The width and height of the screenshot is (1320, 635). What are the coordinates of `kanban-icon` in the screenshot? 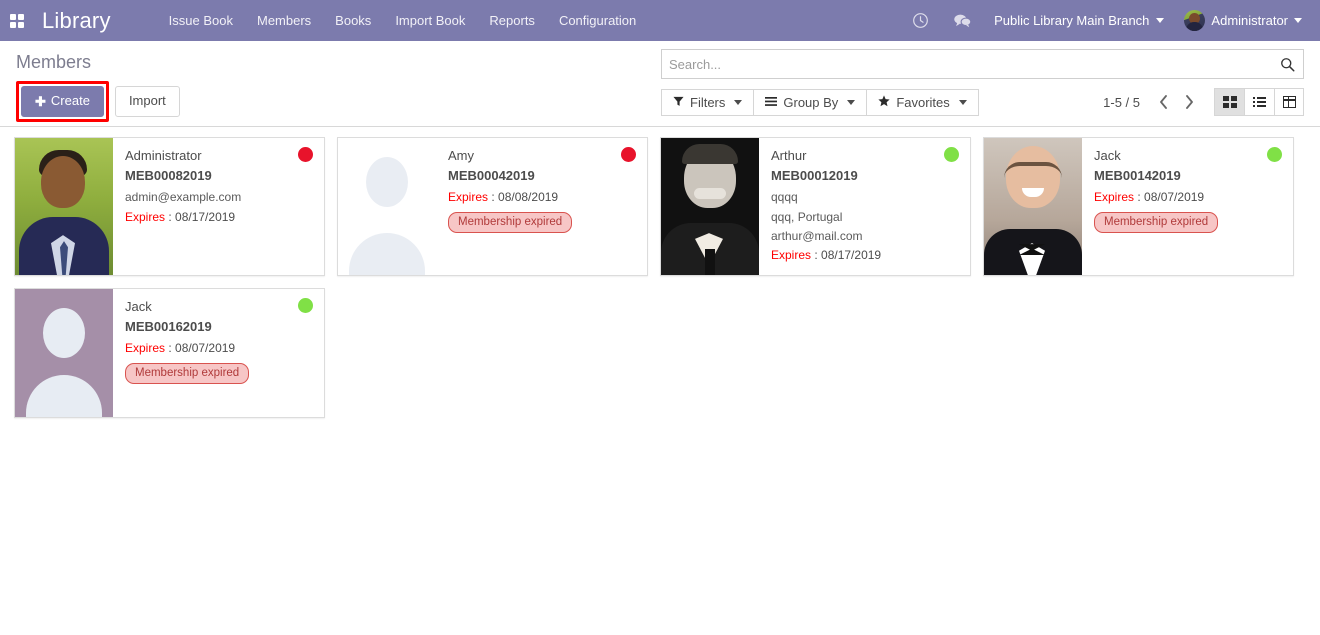 It's located at (1229, 102).